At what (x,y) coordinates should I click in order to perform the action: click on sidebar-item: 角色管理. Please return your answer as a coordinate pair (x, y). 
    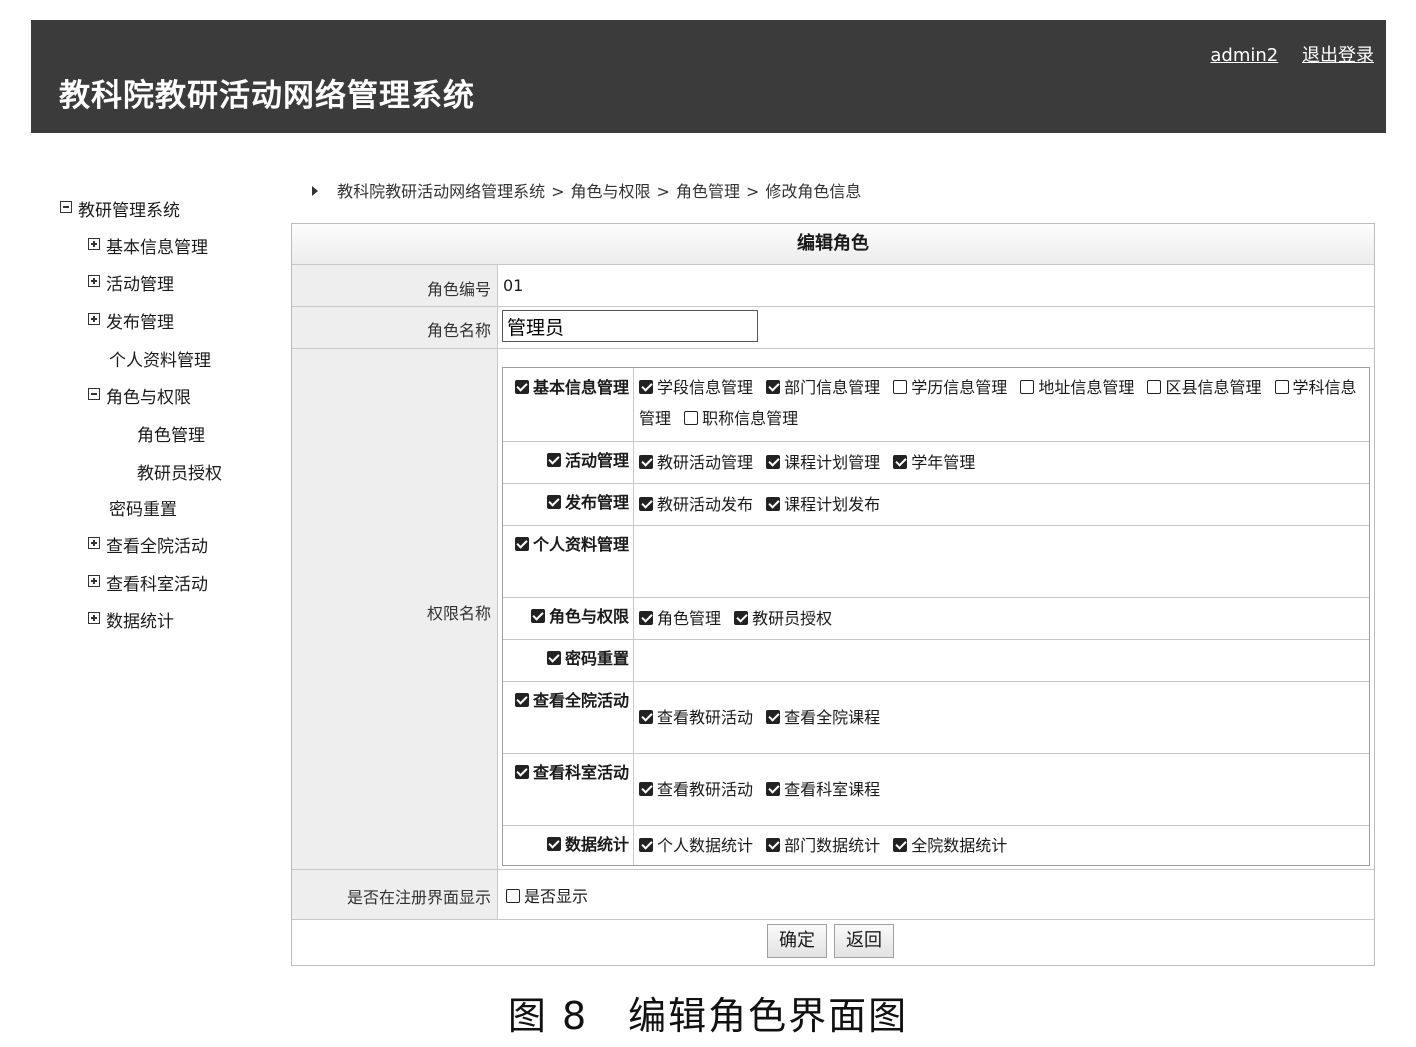
    Looking at the image, I should click on (171, 433).